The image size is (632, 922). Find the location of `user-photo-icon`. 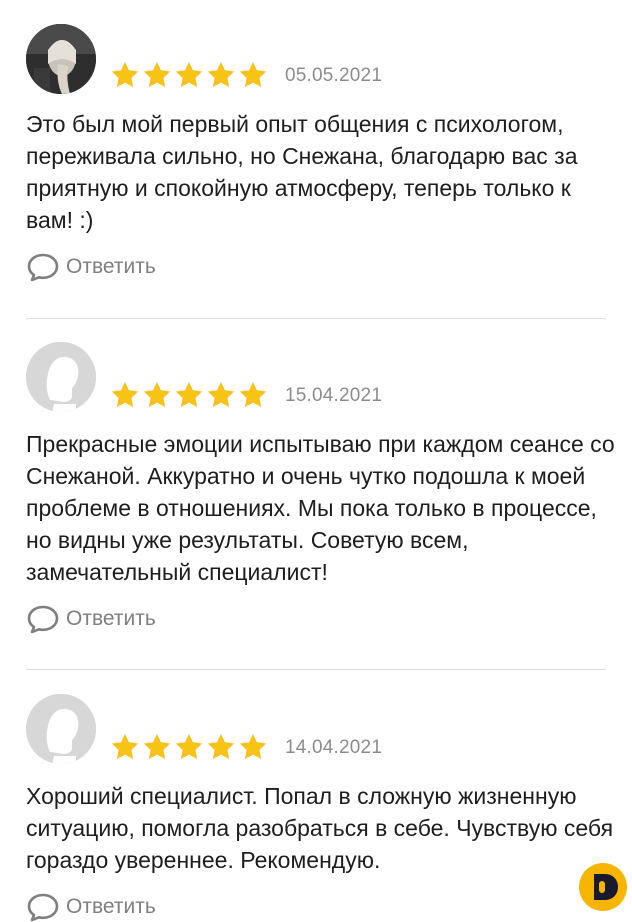

user-photo-icon is located at coordinates (61, 59).